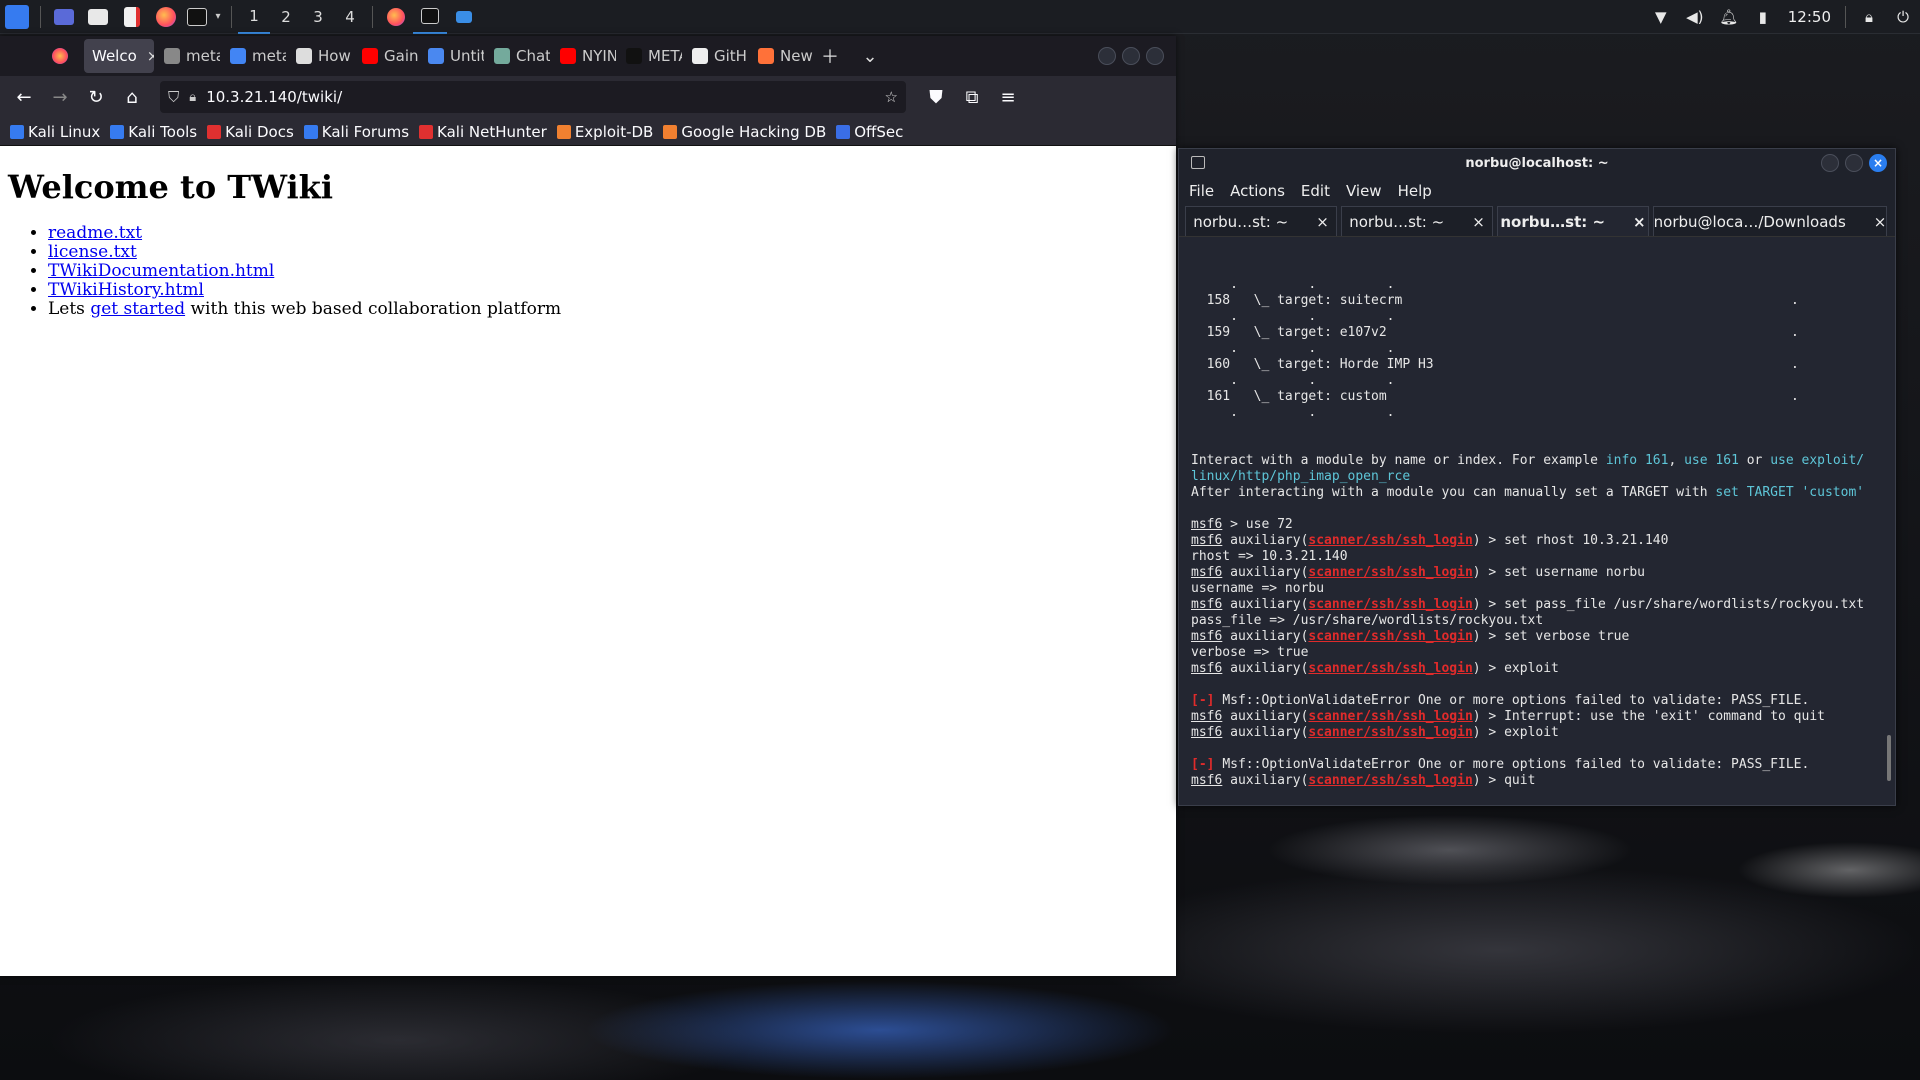 Image resolution: width=1920 pixels, height=1080 pixels. I want to click on forward-arrow-icon: →, so click(60, 97).